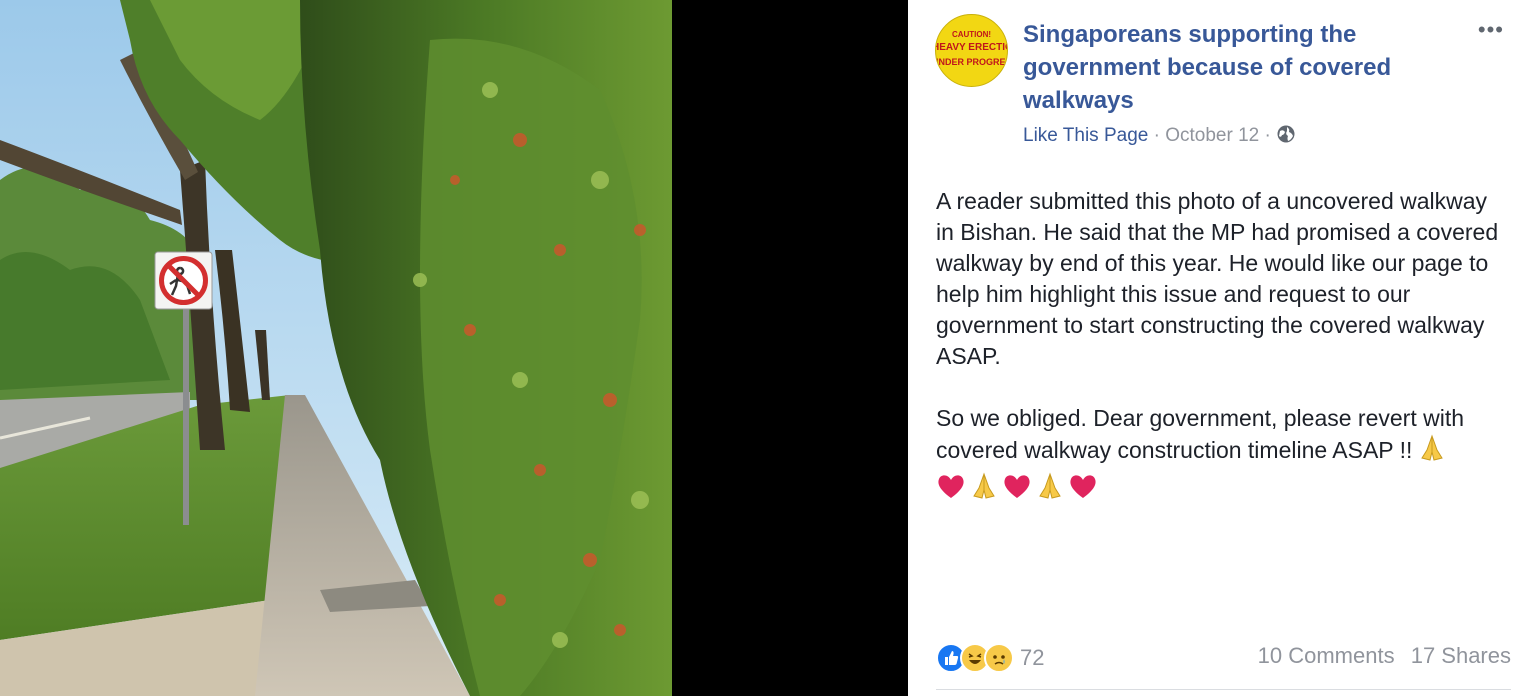 The height and width of the screenshot is (696, 1526). Describe the element at coordinates (1223, 490) in the screenshot. I see `emoji-row` at that location.